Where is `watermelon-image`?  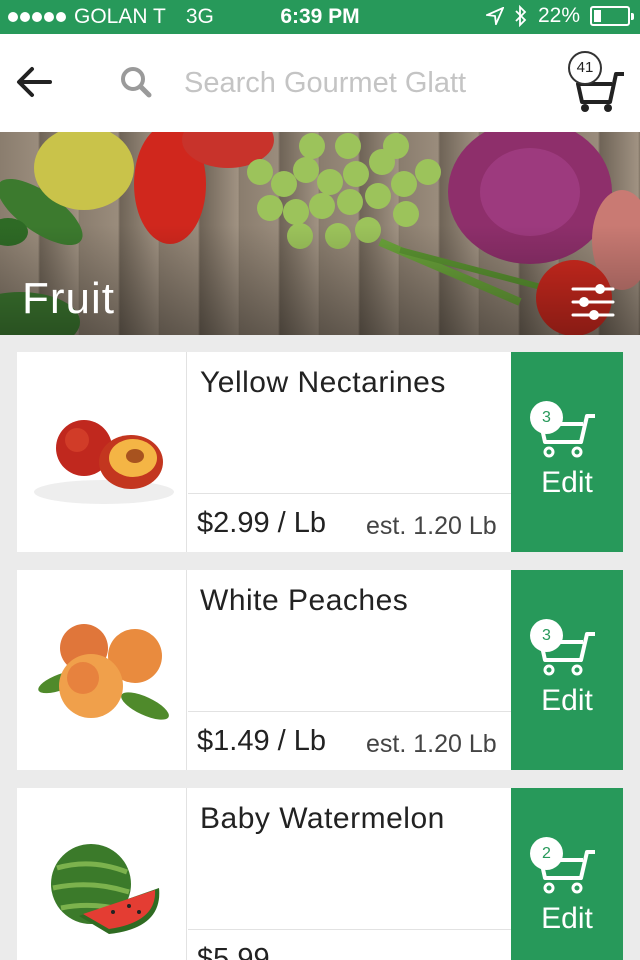 watermelon-image is located at coordinates (105, 889).